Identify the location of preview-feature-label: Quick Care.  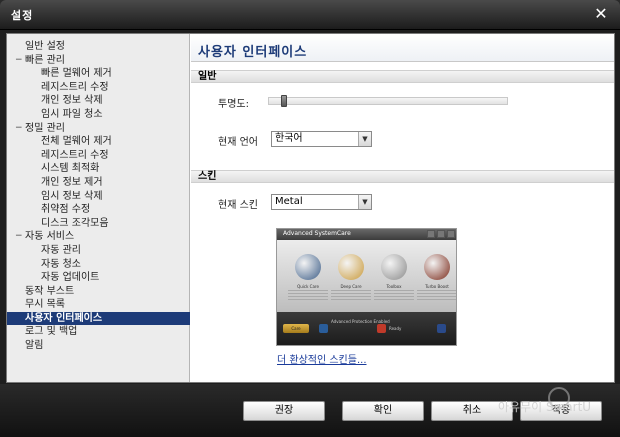
(308, 286).